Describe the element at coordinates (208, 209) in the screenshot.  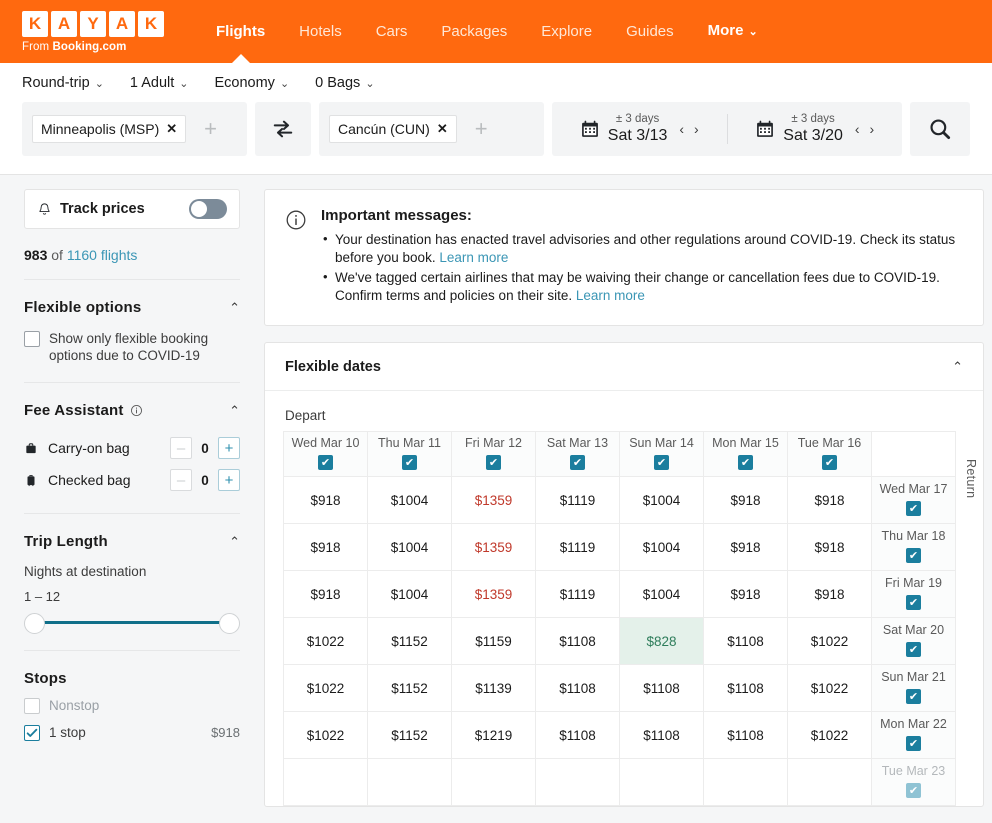
I see `track-prices-toggle` at that location.